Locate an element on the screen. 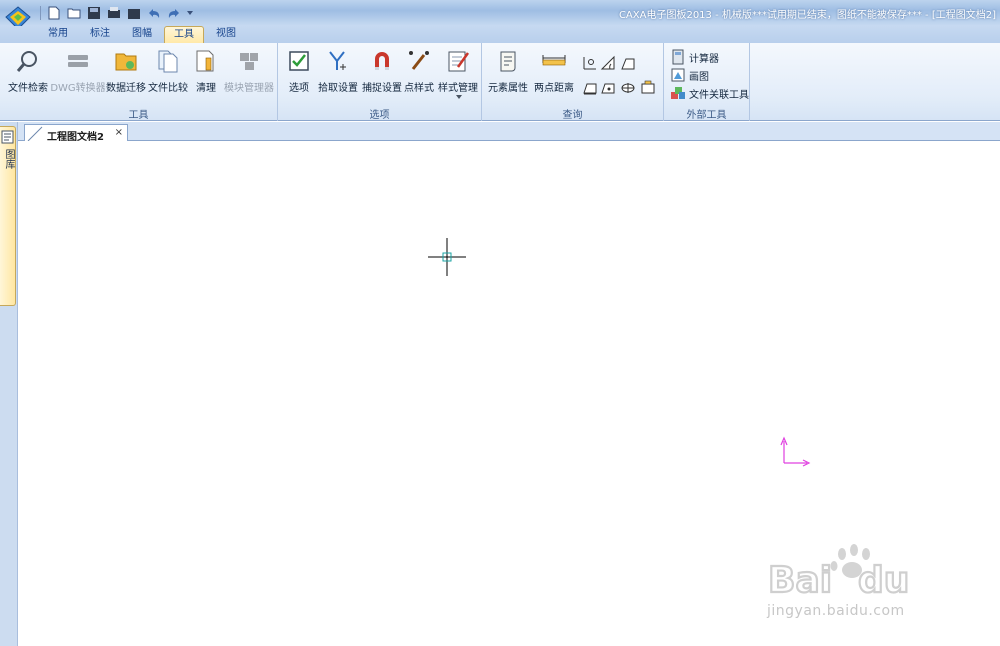  close-icon: × is located at coordinates (119, 132).